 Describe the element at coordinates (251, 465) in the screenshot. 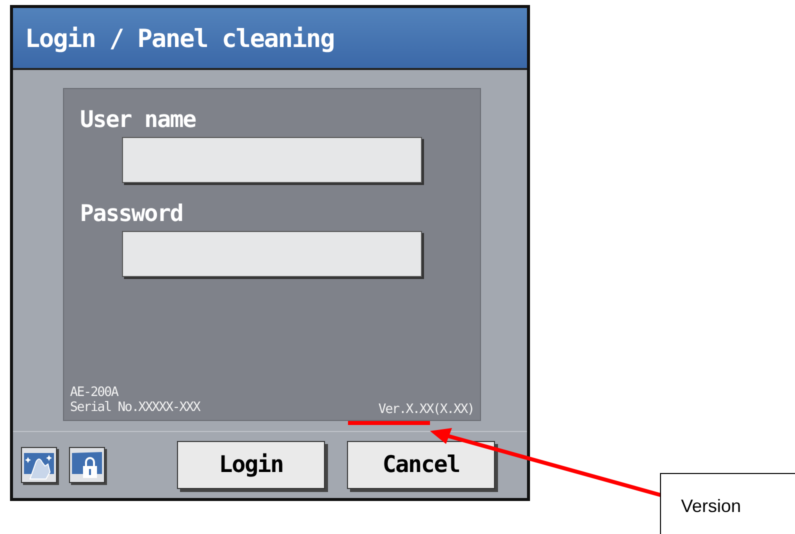

I see `login-button: Login` at that location.